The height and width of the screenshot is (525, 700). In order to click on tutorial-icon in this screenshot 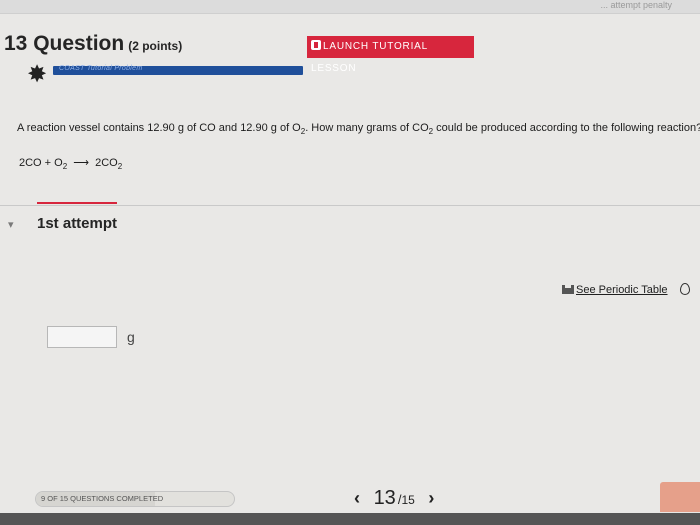, I will do `click(316, 45)`.